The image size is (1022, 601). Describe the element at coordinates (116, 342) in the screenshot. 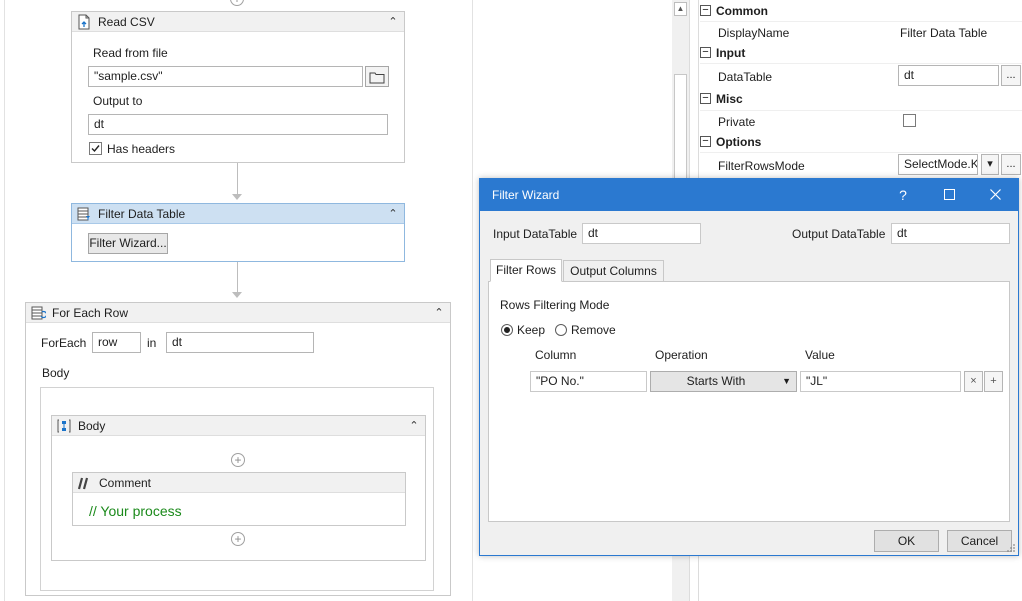

I see `foreach-item-input: row` at that location.